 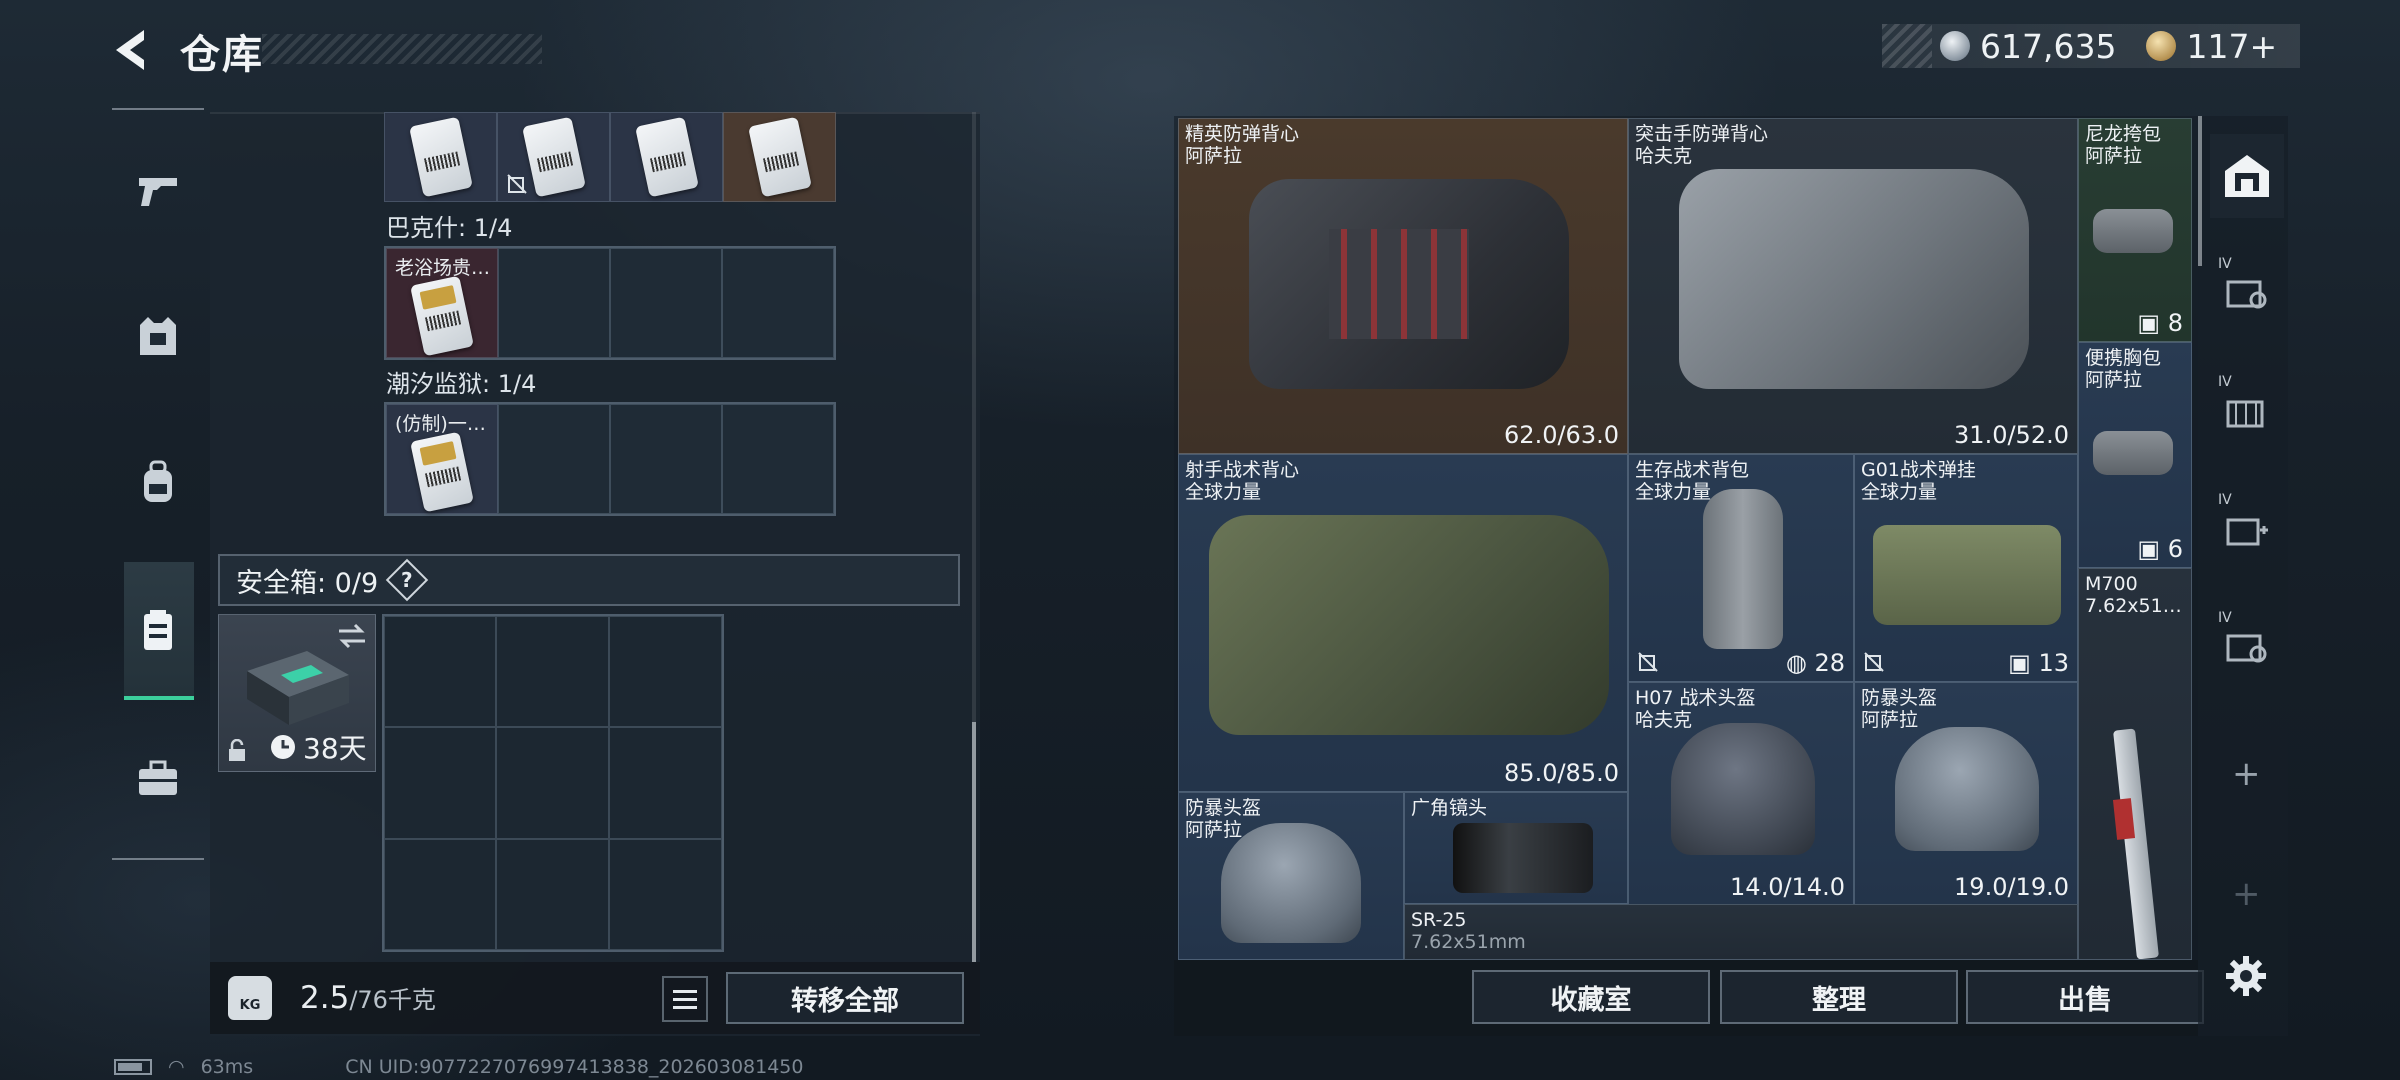 I want to click on swap-icon, so click(x=352, y=636).